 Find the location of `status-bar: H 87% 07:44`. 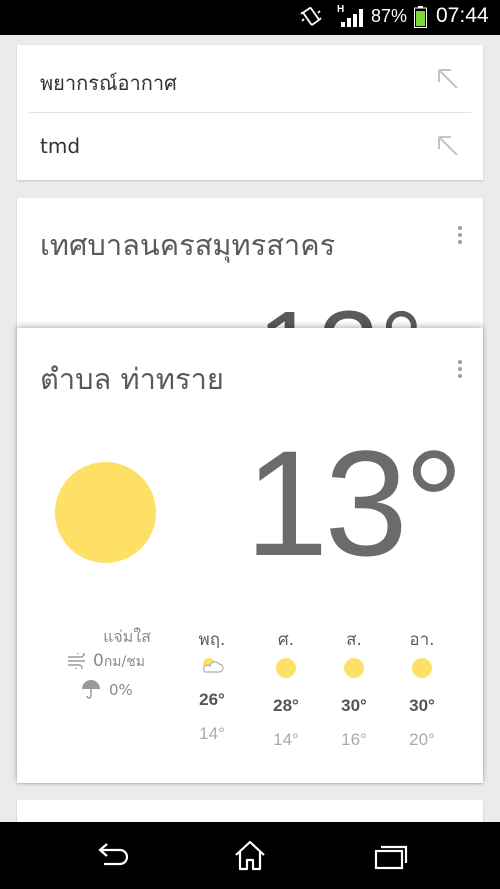

status-bar: H 87% 07:44 is located at coordinates (250, 17).